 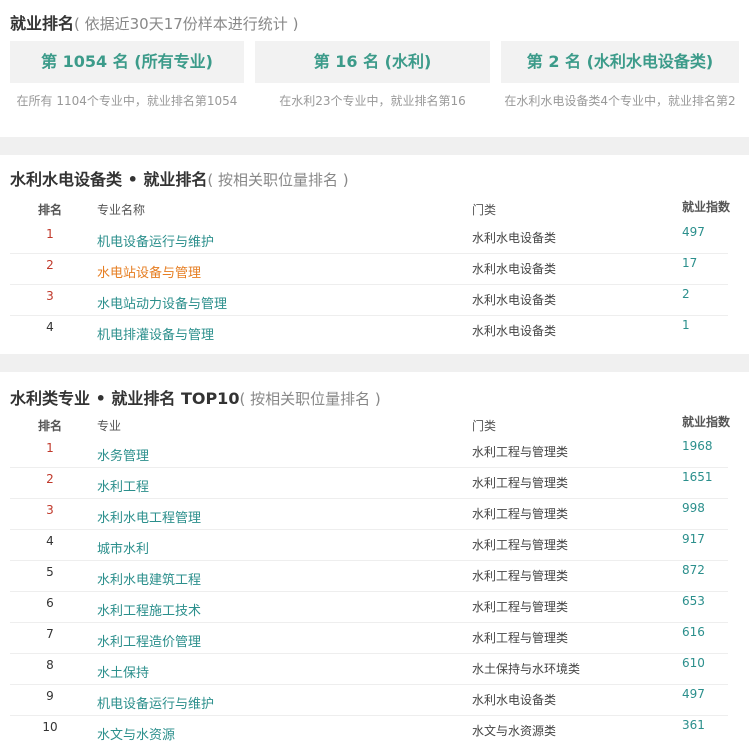 I want to click on rank-card-category: 第 2 名 (水利水电设备类), so click(x=620, y=62).